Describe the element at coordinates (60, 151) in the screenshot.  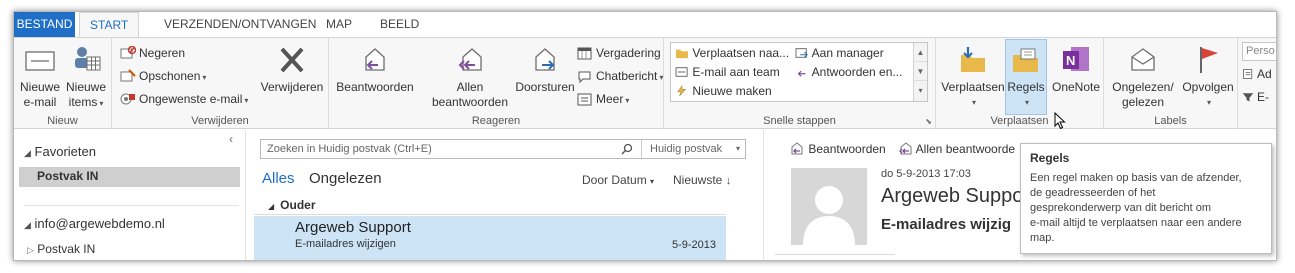
I see `favorites-header: ◢ Favorieten` at that location.